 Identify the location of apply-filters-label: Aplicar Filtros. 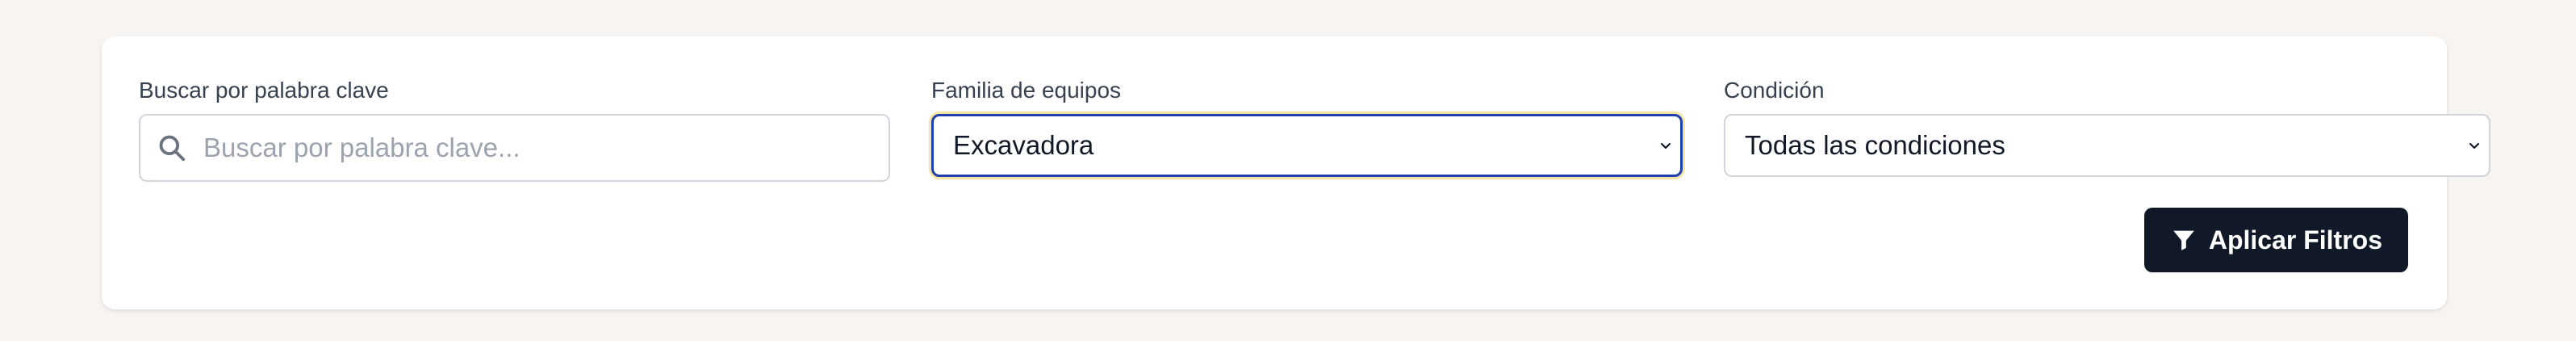
(2295, 240).